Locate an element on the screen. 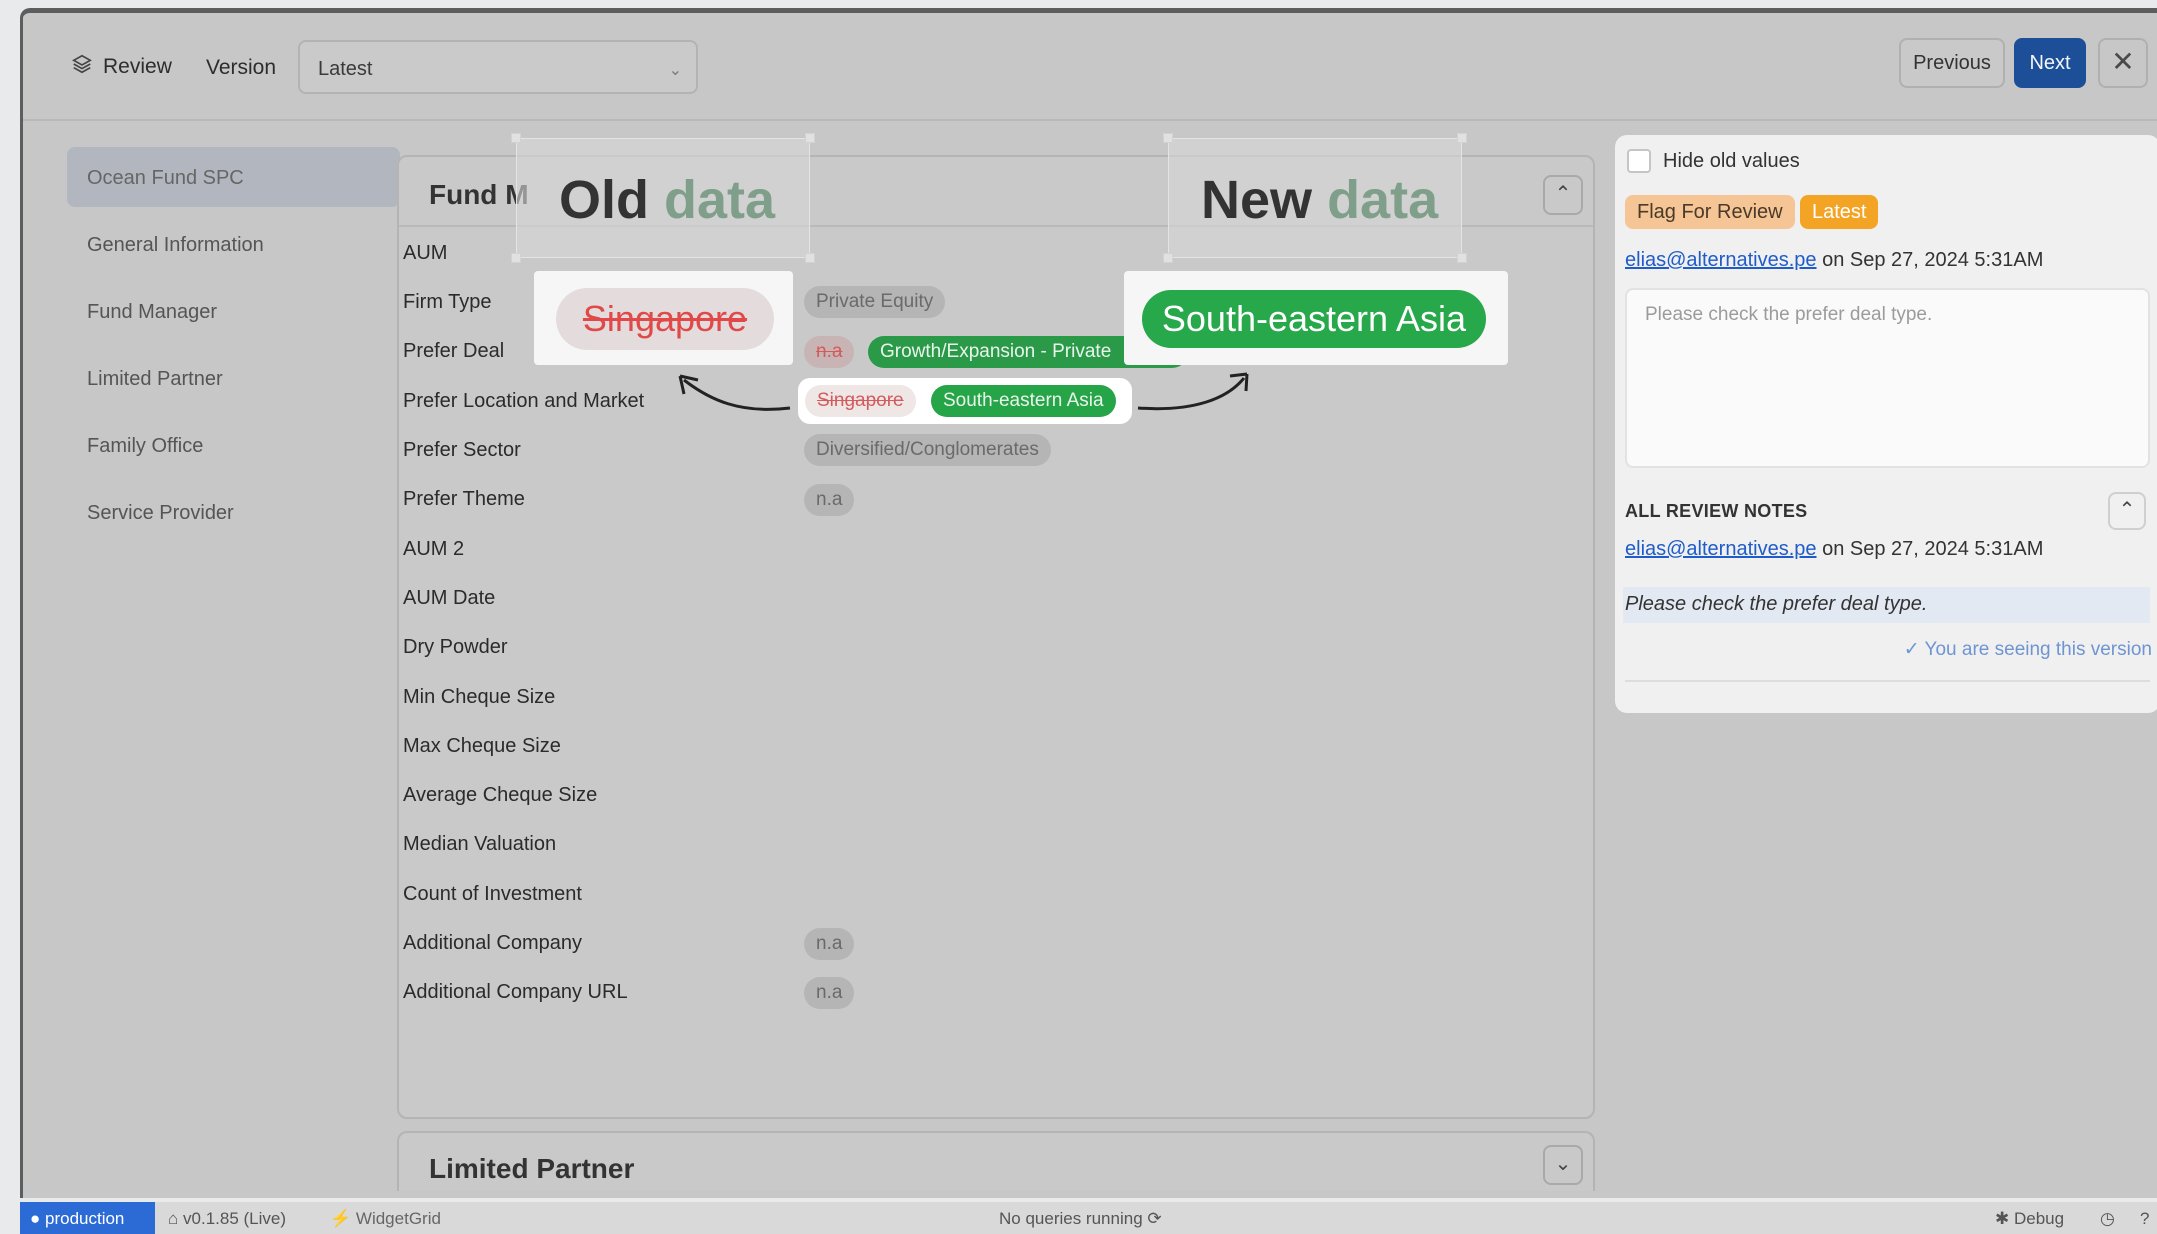  widget-grid-label: WidgetGrid is located at coordinates (398, 1218).